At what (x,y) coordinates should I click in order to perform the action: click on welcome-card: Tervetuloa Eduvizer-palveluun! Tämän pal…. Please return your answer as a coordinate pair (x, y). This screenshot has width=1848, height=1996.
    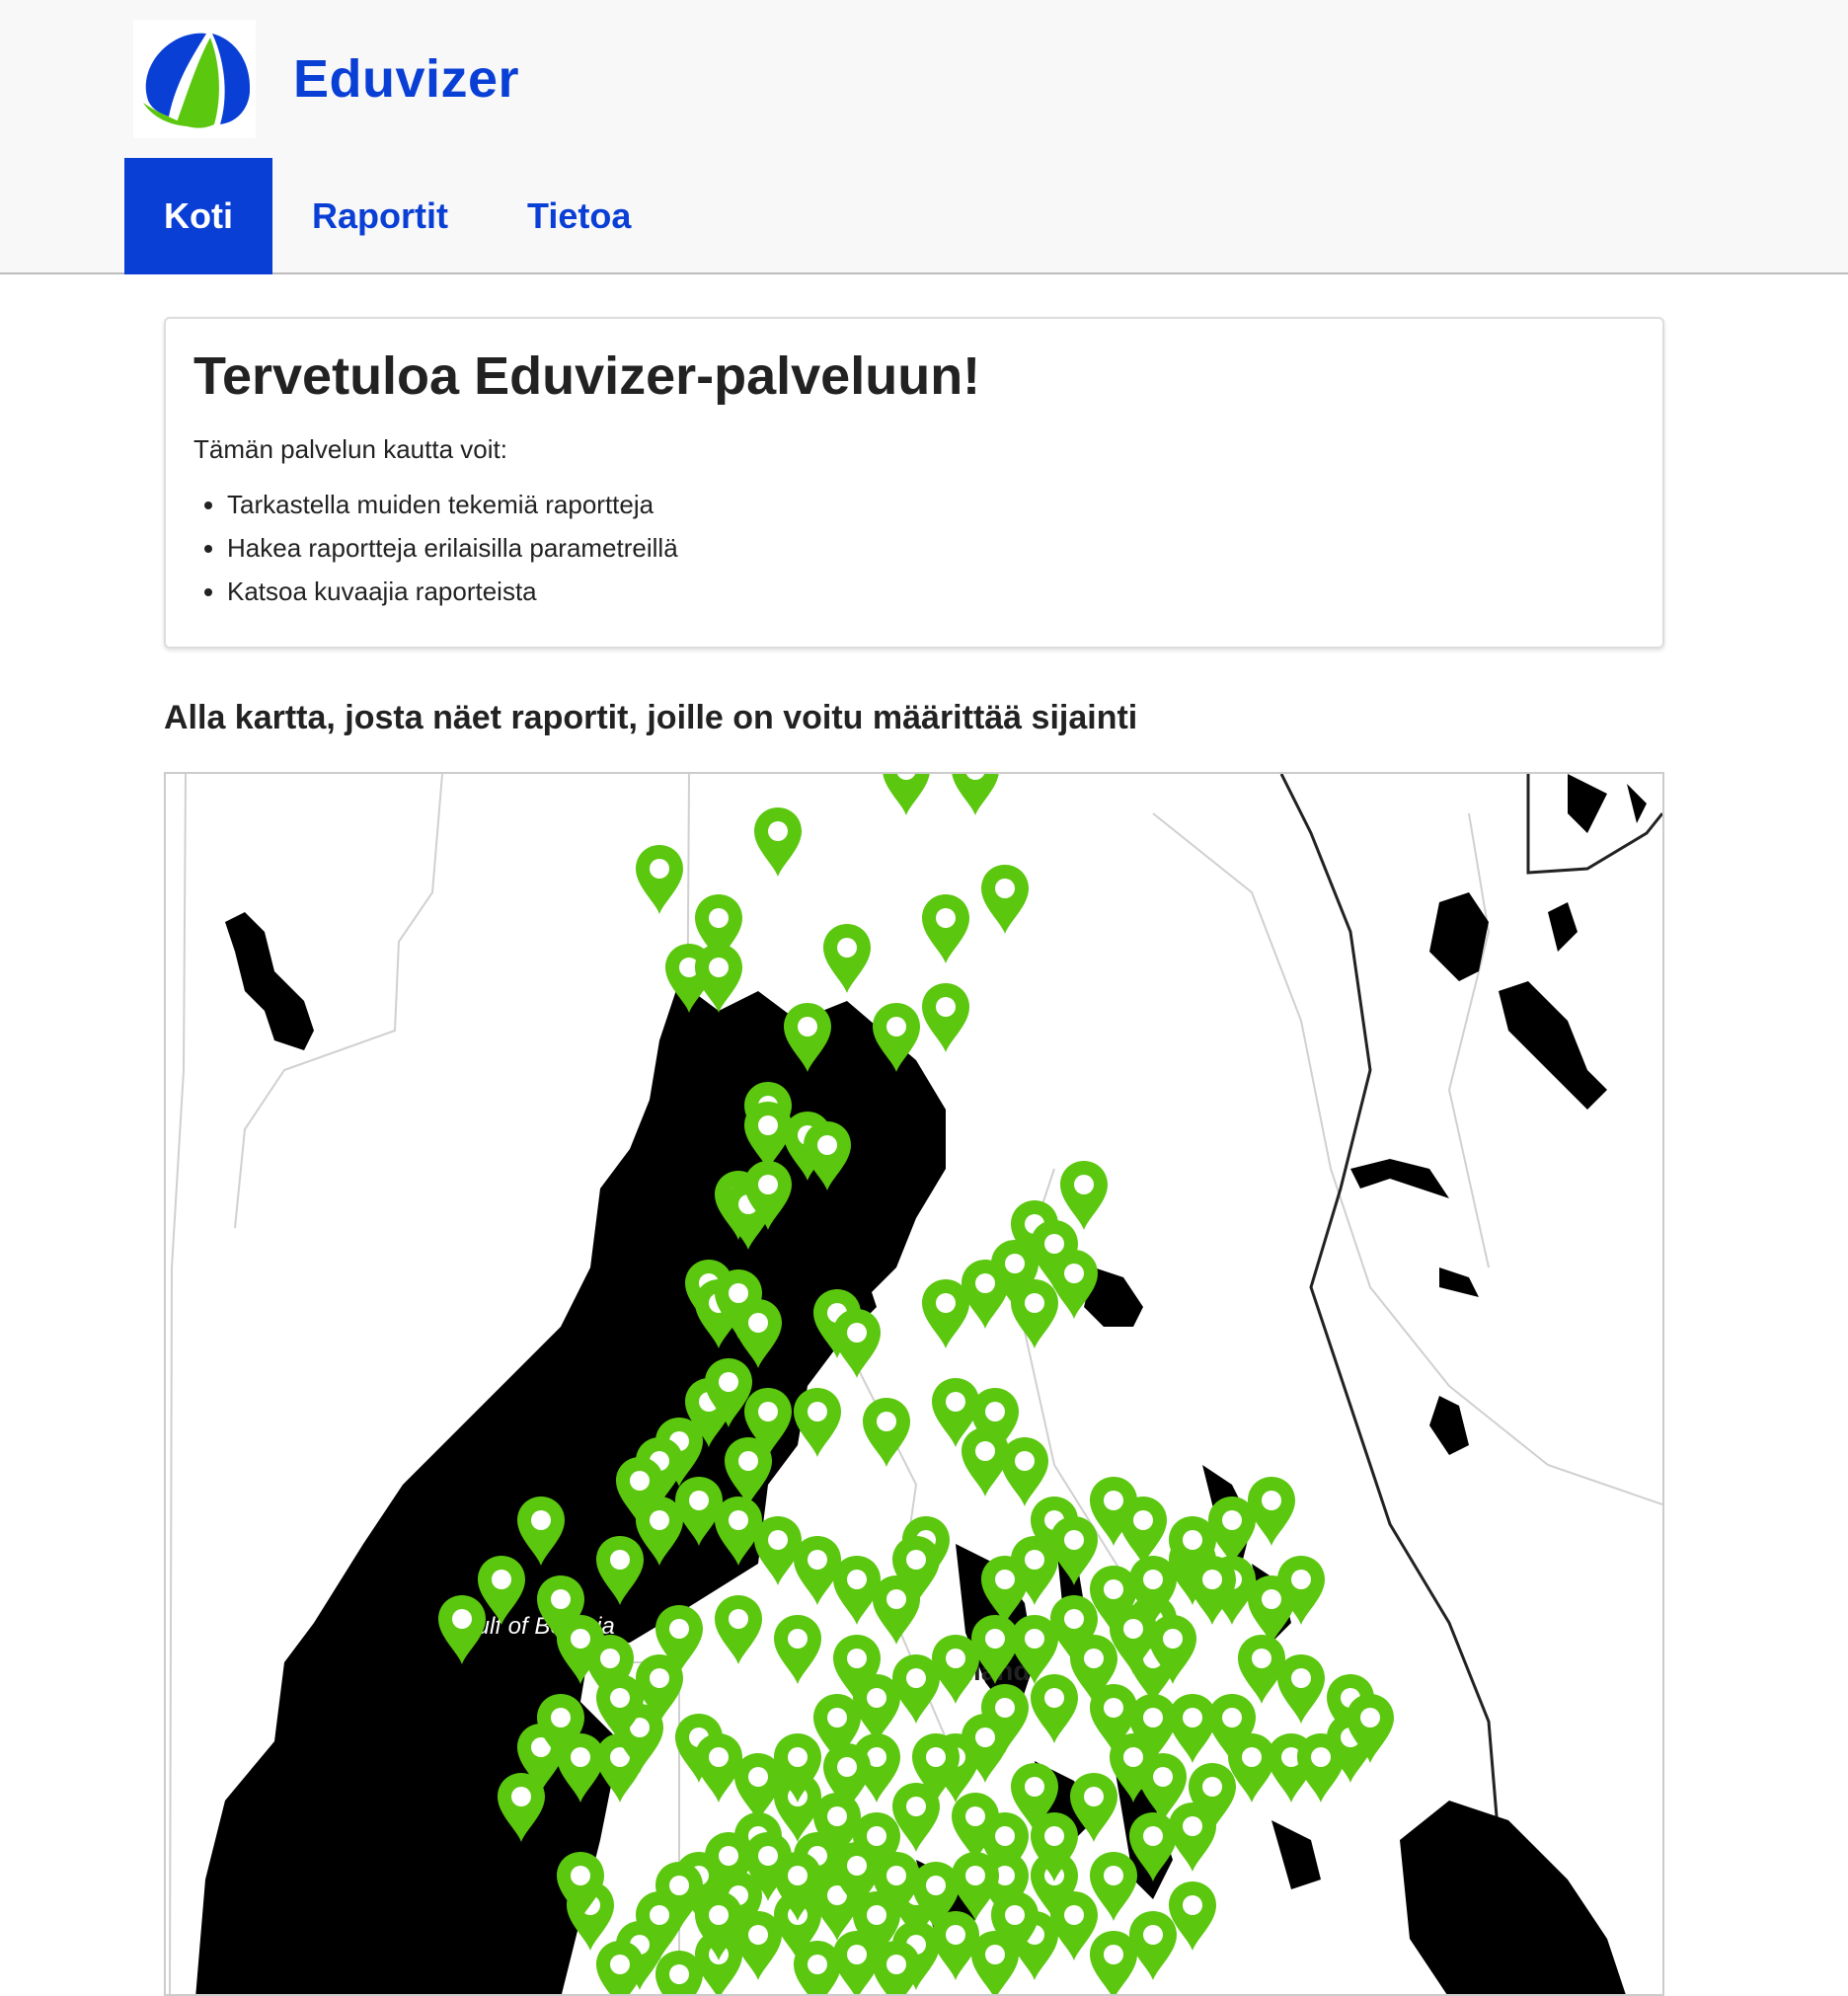
    Looking at the image, I should click on (914, 483).